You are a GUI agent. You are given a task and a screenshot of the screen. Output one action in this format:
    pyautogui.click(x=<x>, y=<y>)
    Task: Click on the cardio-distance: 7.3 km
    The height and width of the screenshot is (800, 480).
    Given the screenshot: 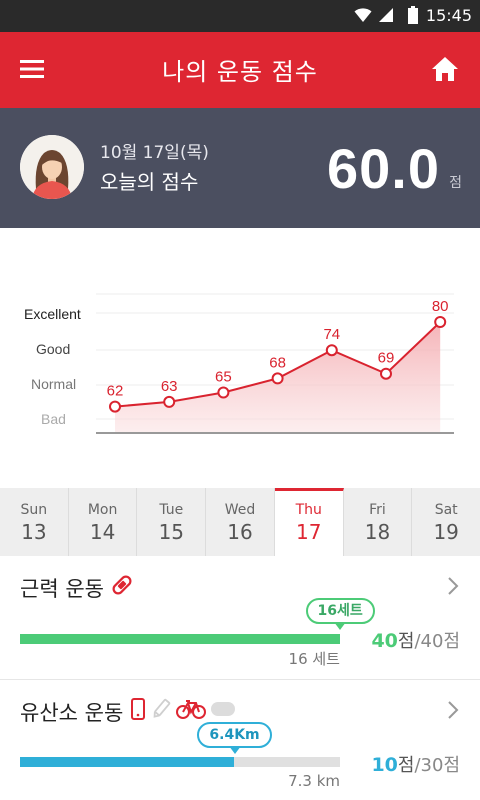 What is the action you would take?
    pyautogui.click(x=314, y=781)
    